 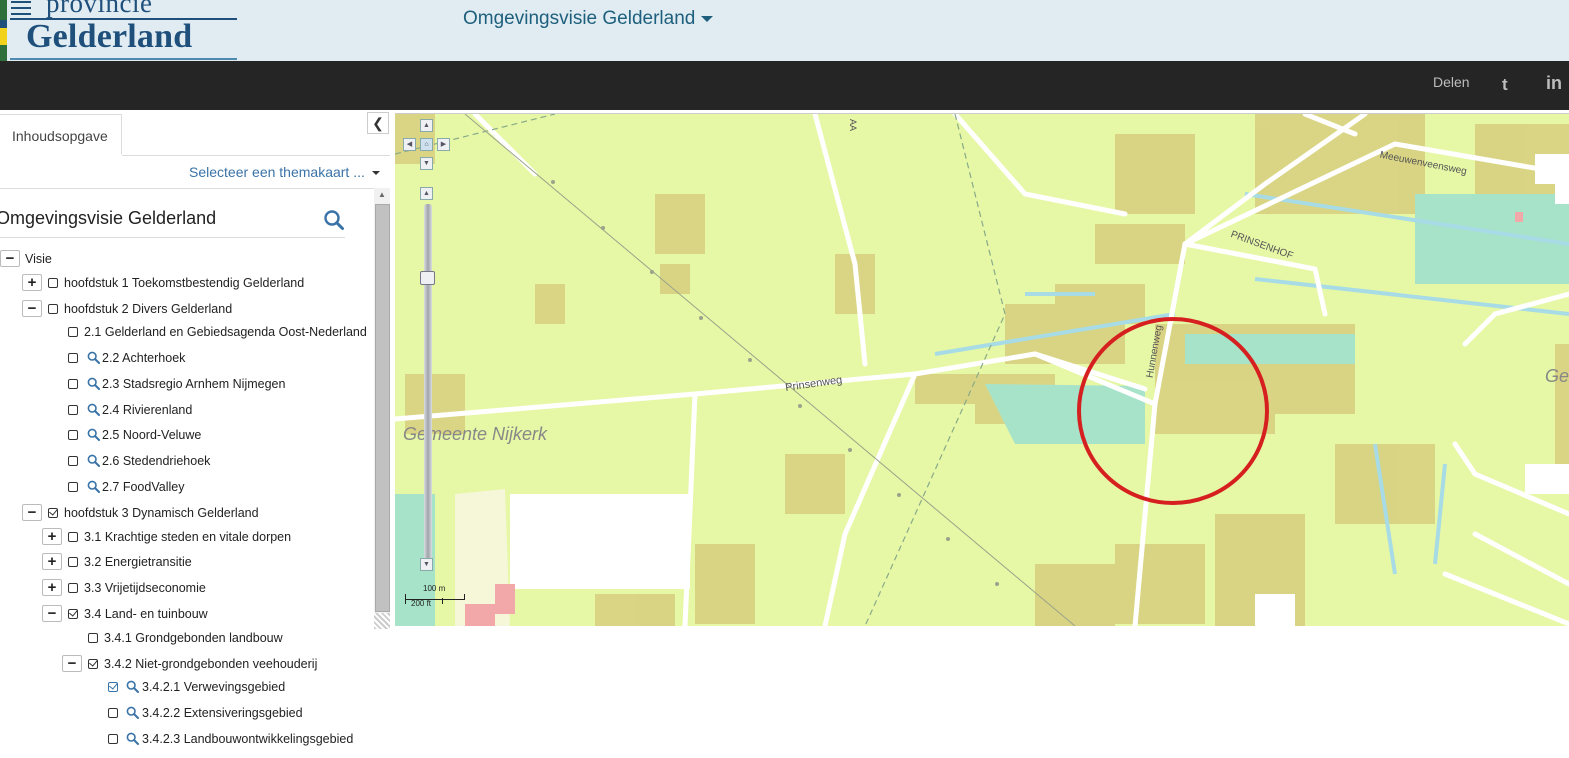 I want to click on tree-item: +3.1 Krachtige steden en vitale dorpen, so click(x=187, y=537).